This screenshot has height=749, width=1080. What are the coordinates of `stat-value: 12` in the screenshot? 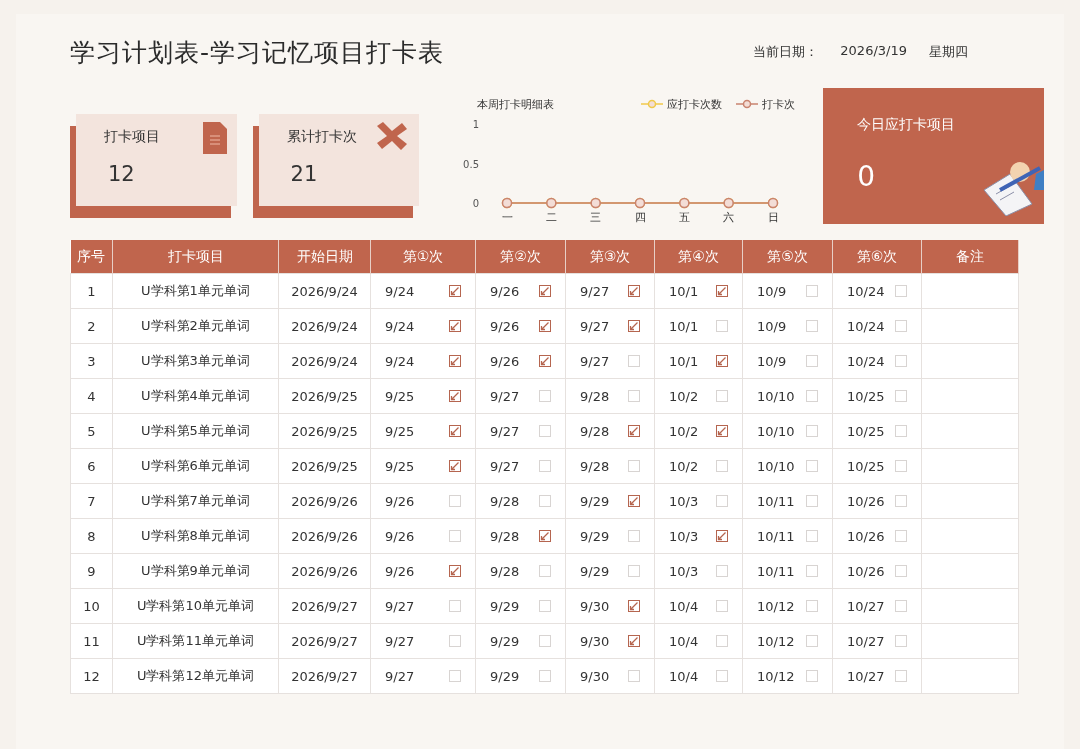 It's located at (121, 174).